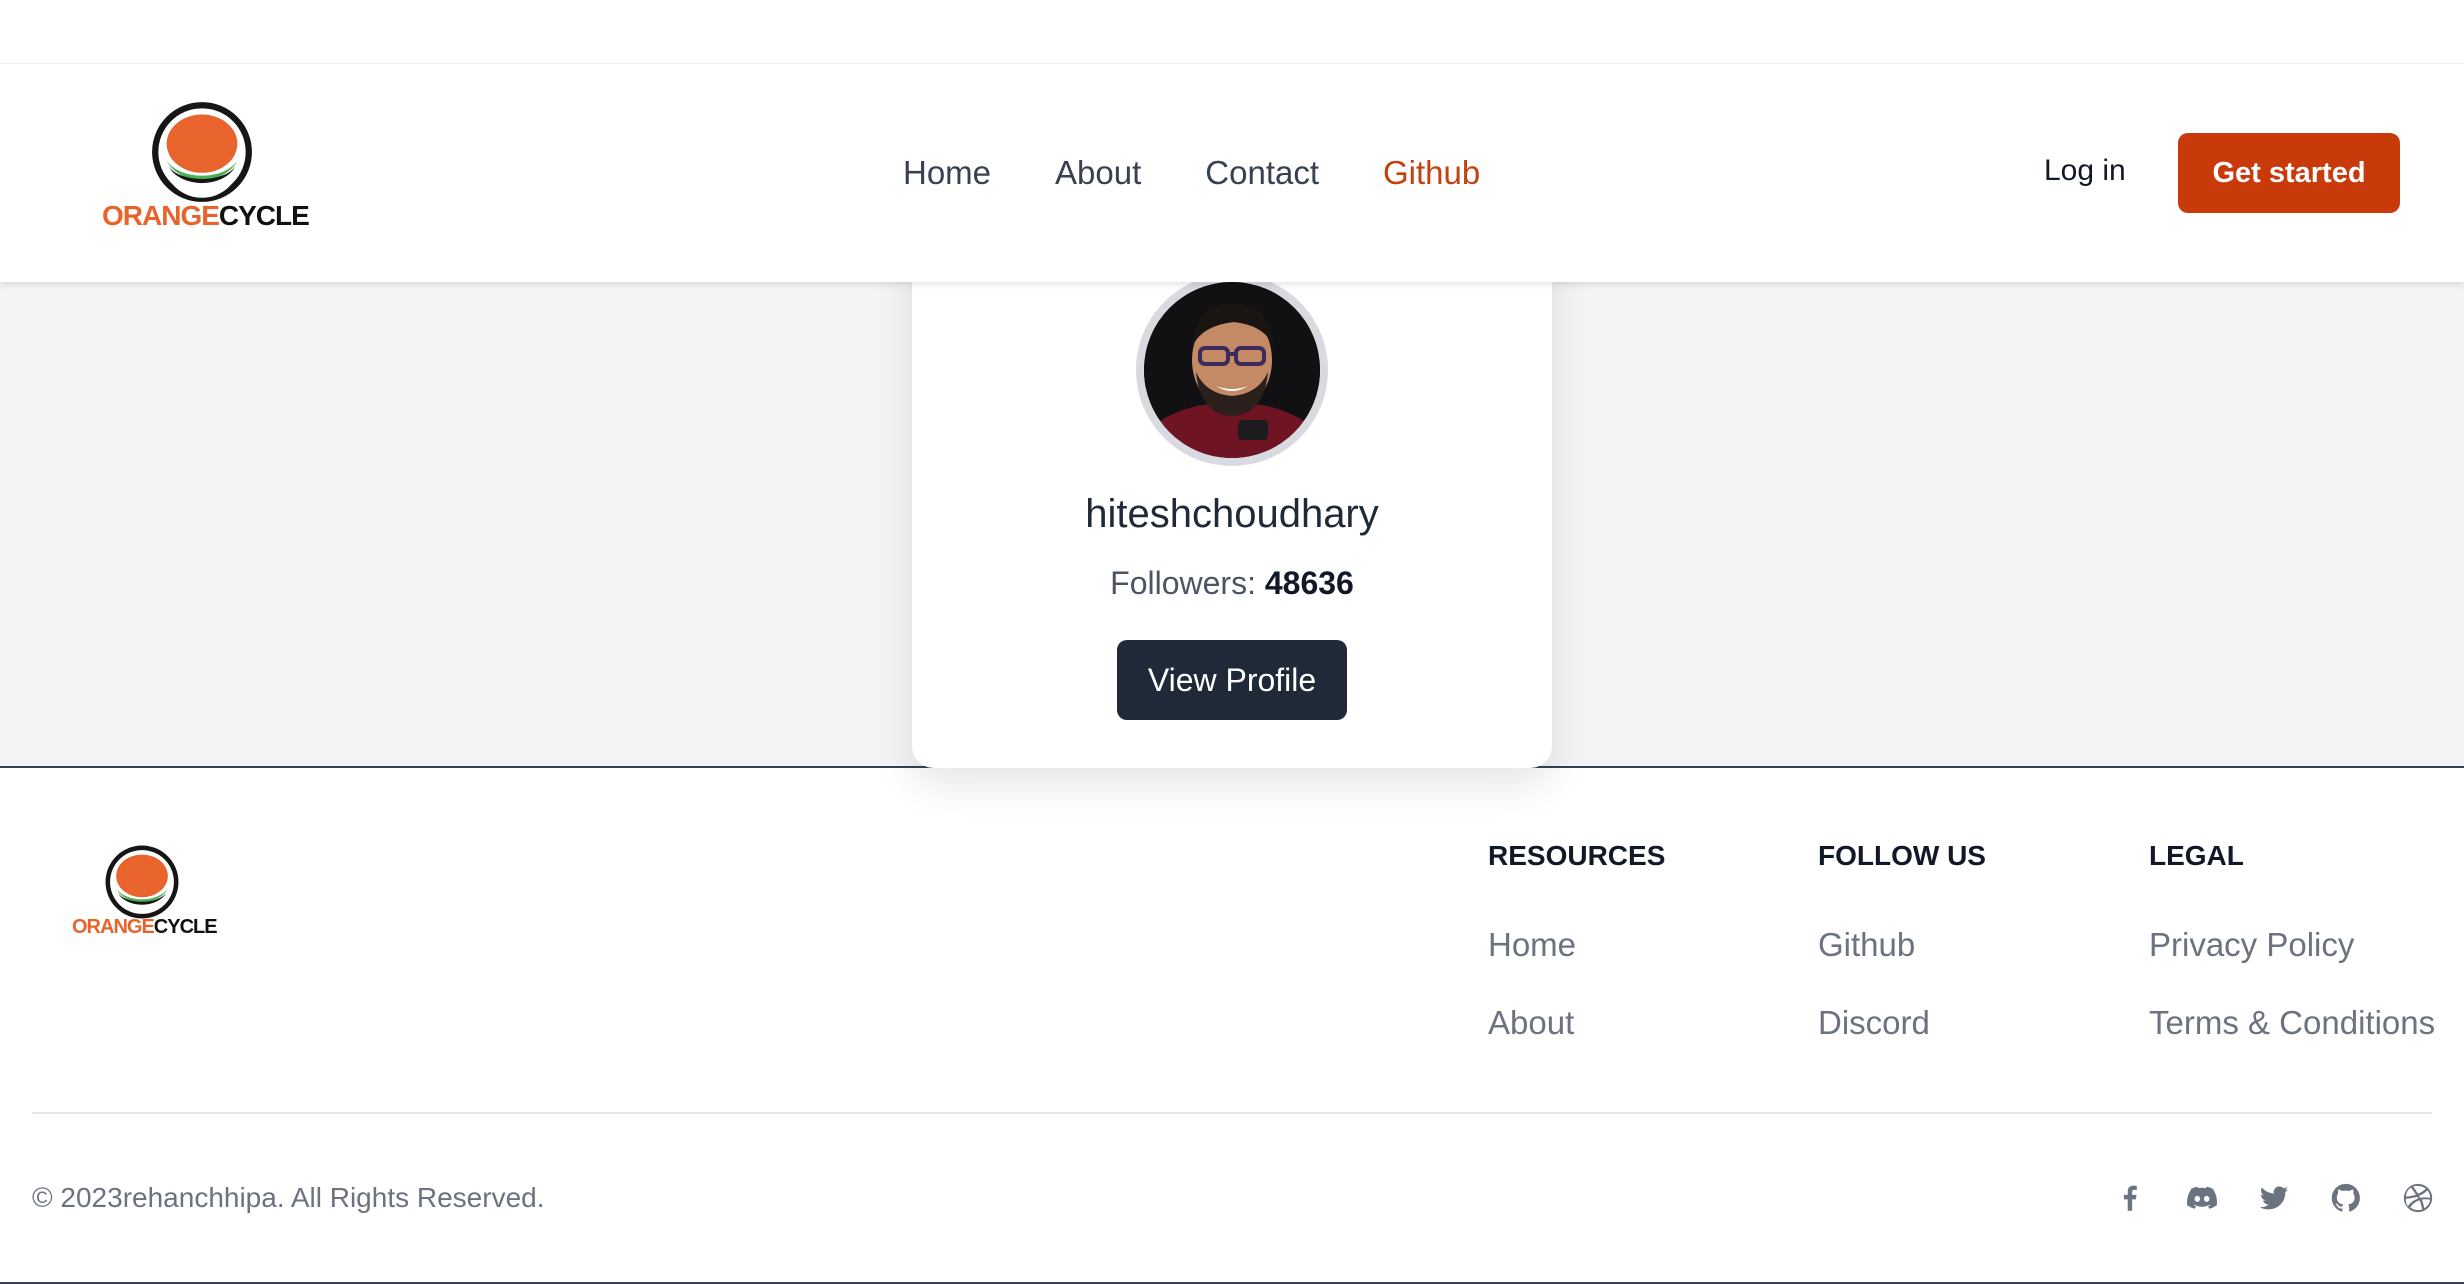 This screenshot has width=2464, height=1284. I want to click on dribbble-icon, so click(2418, 1198).